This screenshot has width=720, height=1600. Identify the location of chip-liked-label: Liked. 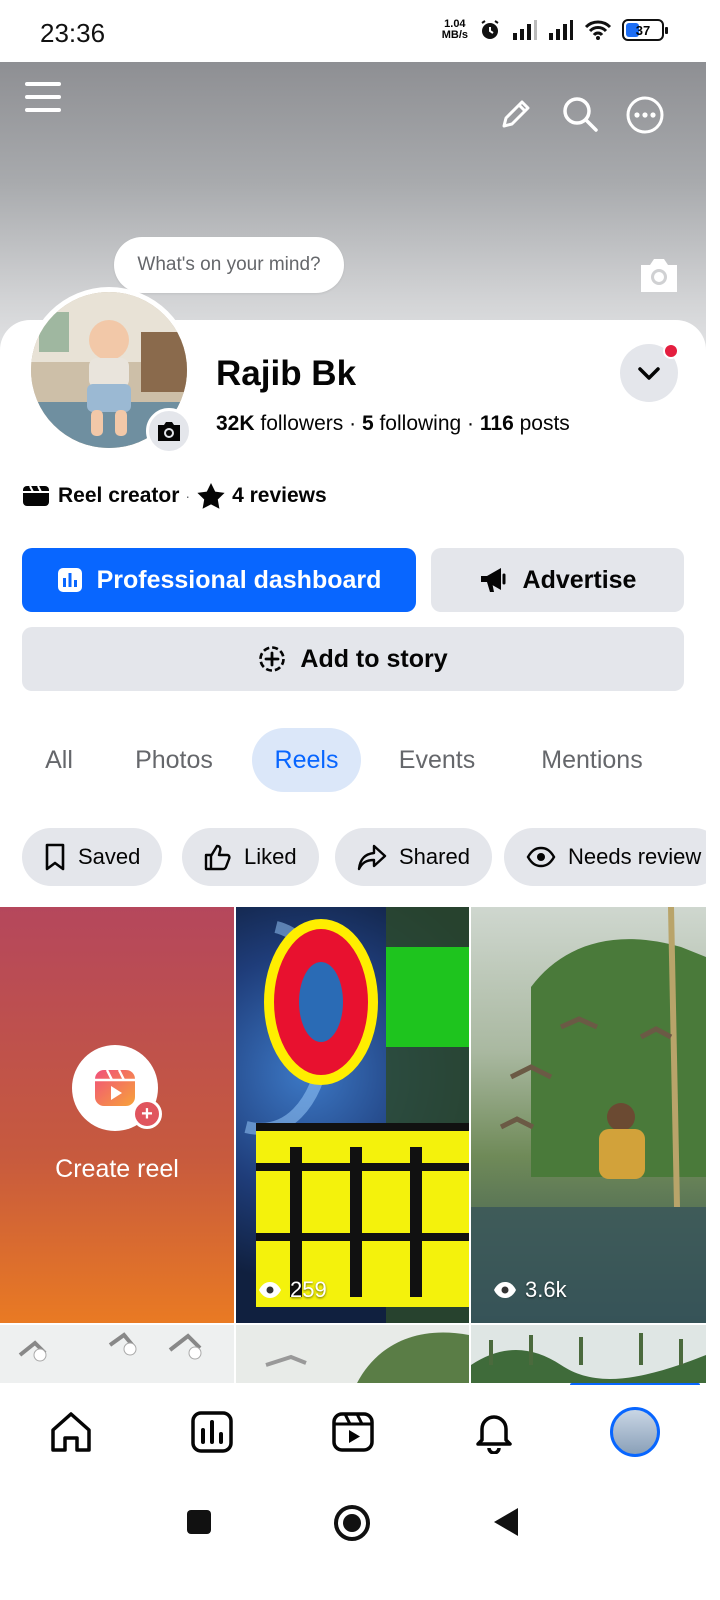
(270, 856).